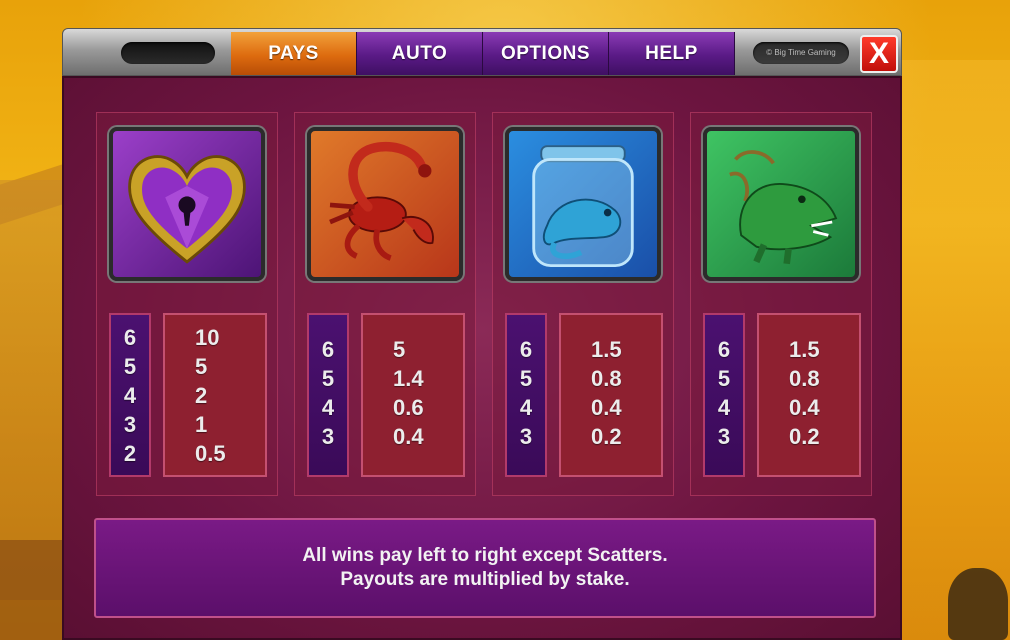 This screenshot has height=640, width=1010. What do you see at coordinates (168, 53) in the screenshot?
I see `balance-slot` at bounding box center [168, 53].